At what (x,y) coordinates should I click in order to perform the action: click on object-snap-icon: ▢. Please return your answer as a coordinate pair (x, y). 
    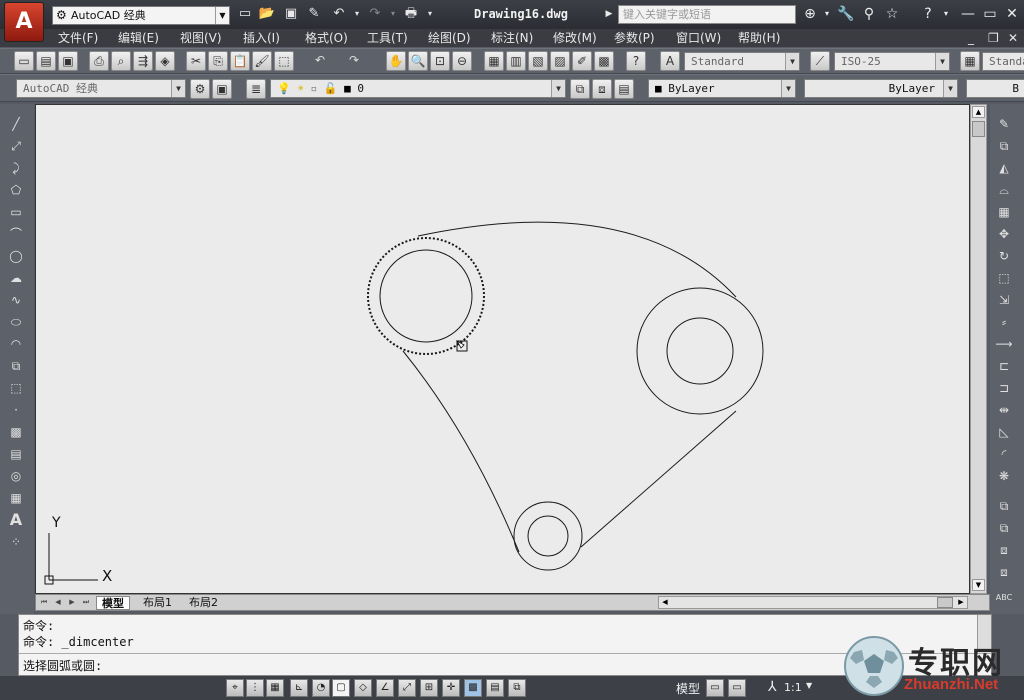
    Looking at the image, I should click on (341, 688).